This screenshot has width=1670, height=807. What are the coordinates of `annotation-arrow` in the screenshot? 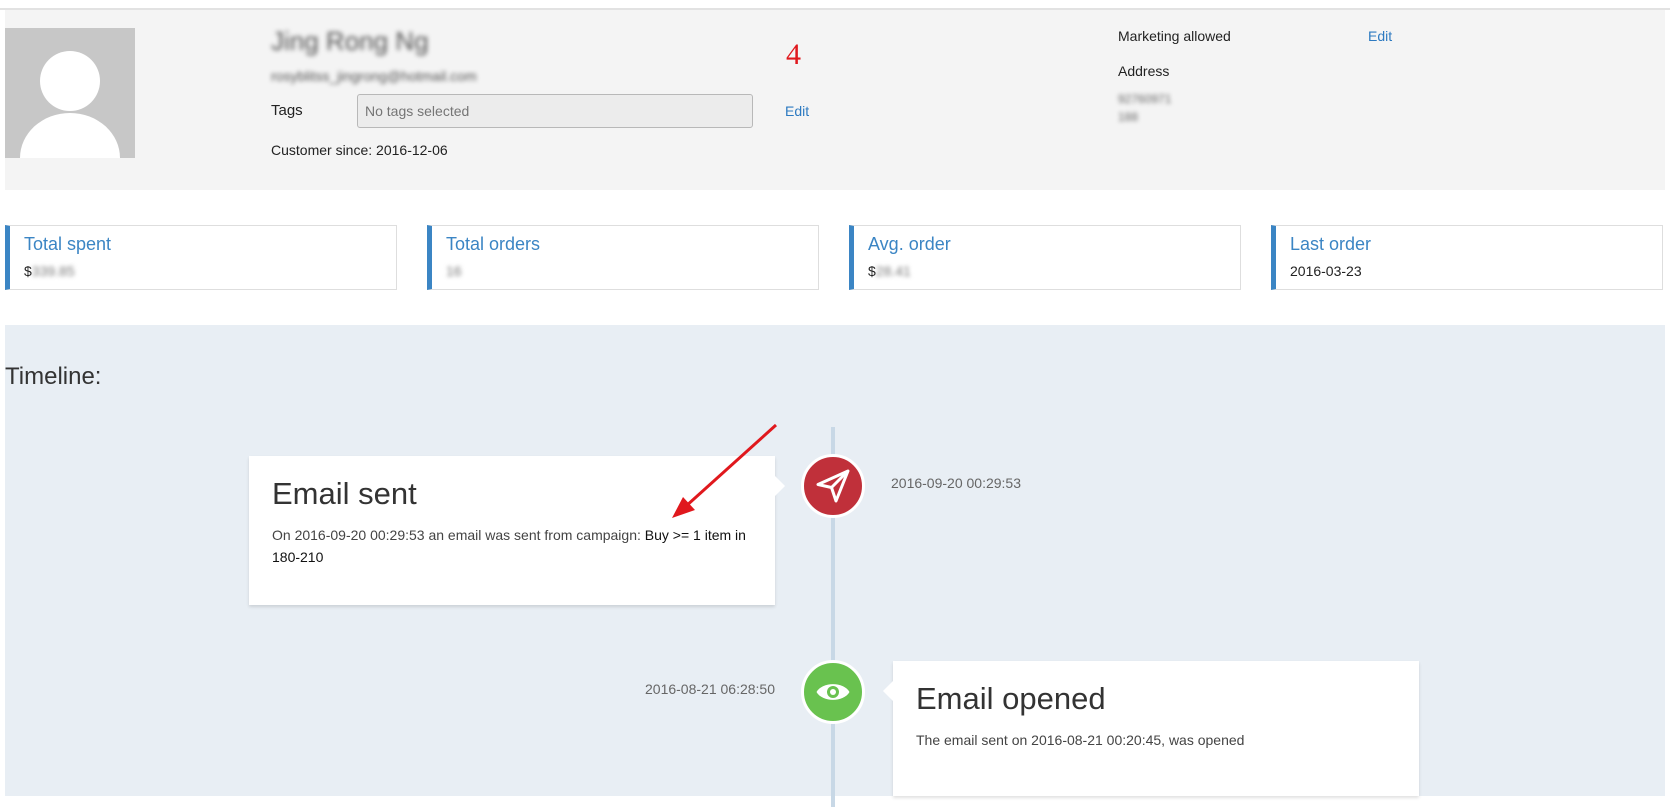 It's located at (725, 470).